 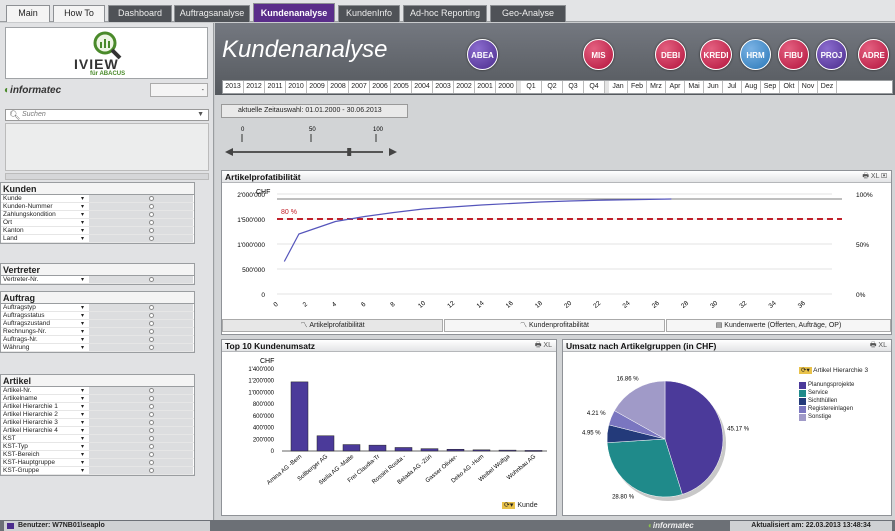 I want to click on filter-row: Artikelname ▾, so click(x=97, y=399).